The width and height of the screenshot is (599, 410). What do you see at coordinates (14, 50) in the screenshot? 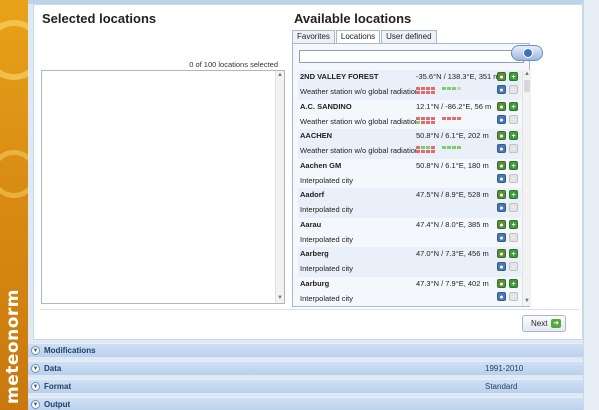
I see `sun-decoration` at bounding box center [14, 50].